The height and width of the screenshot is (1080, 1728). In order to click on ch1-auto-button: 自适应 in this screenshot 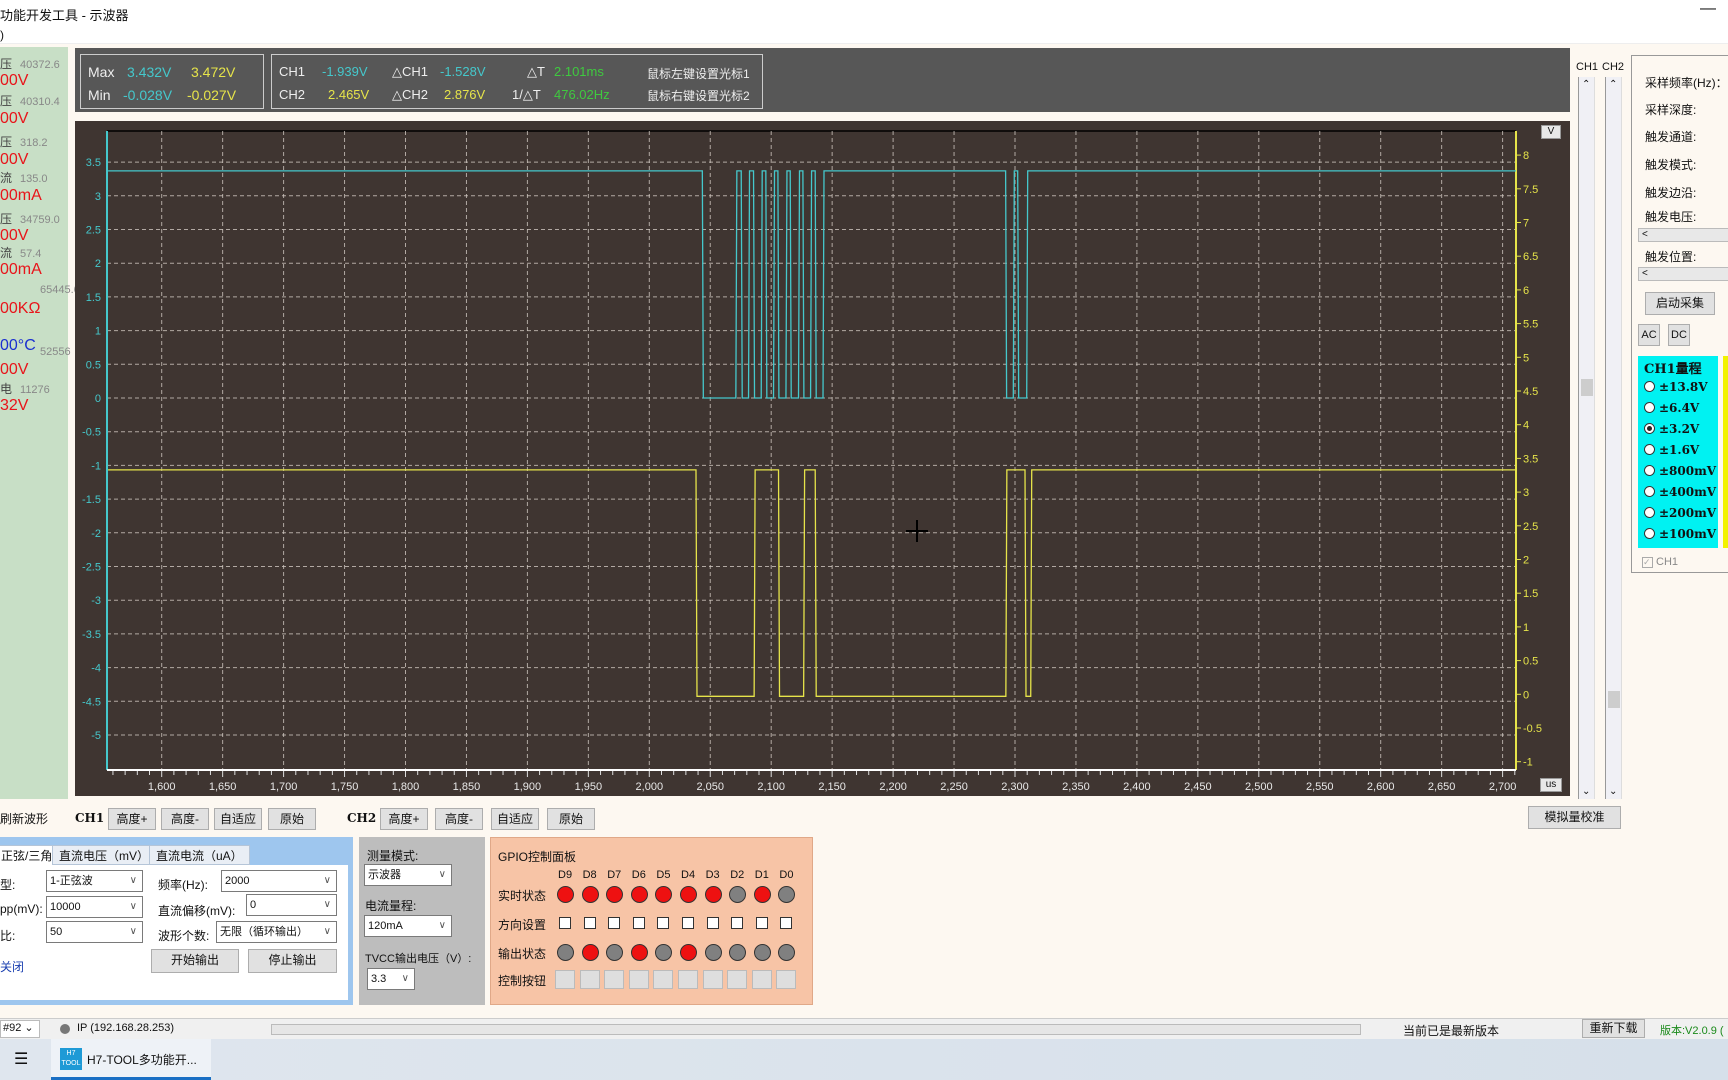, I will do `click(238, 819)`.